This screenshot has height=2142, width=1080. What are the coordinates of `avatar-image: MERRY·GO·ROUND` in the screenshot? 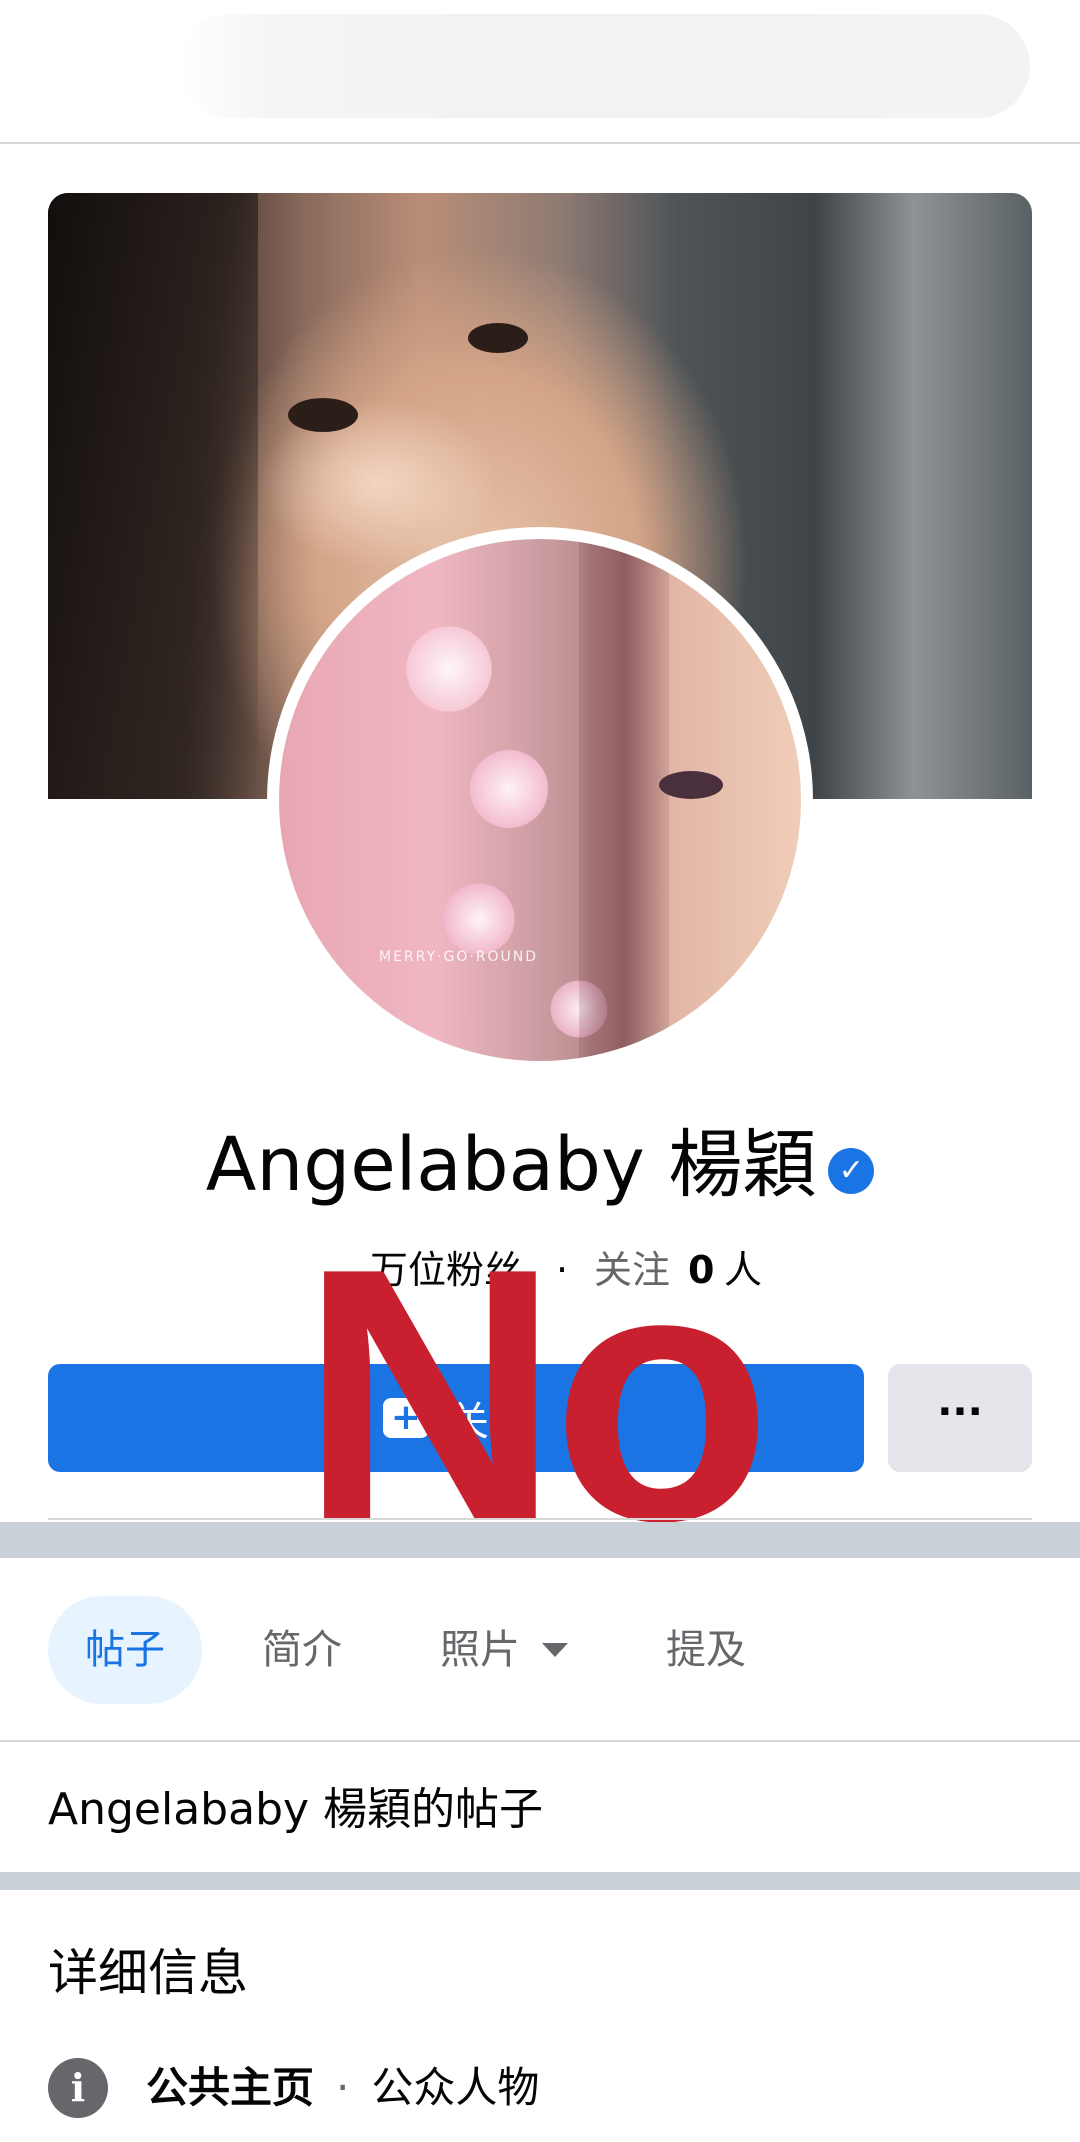 It's located at (540, 800).